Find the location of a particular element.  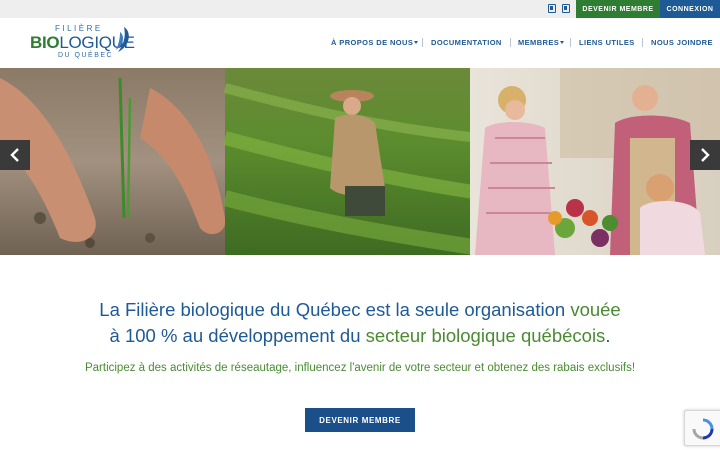

nav-item-members: MEMBRES is located at coordinates (541, 43).